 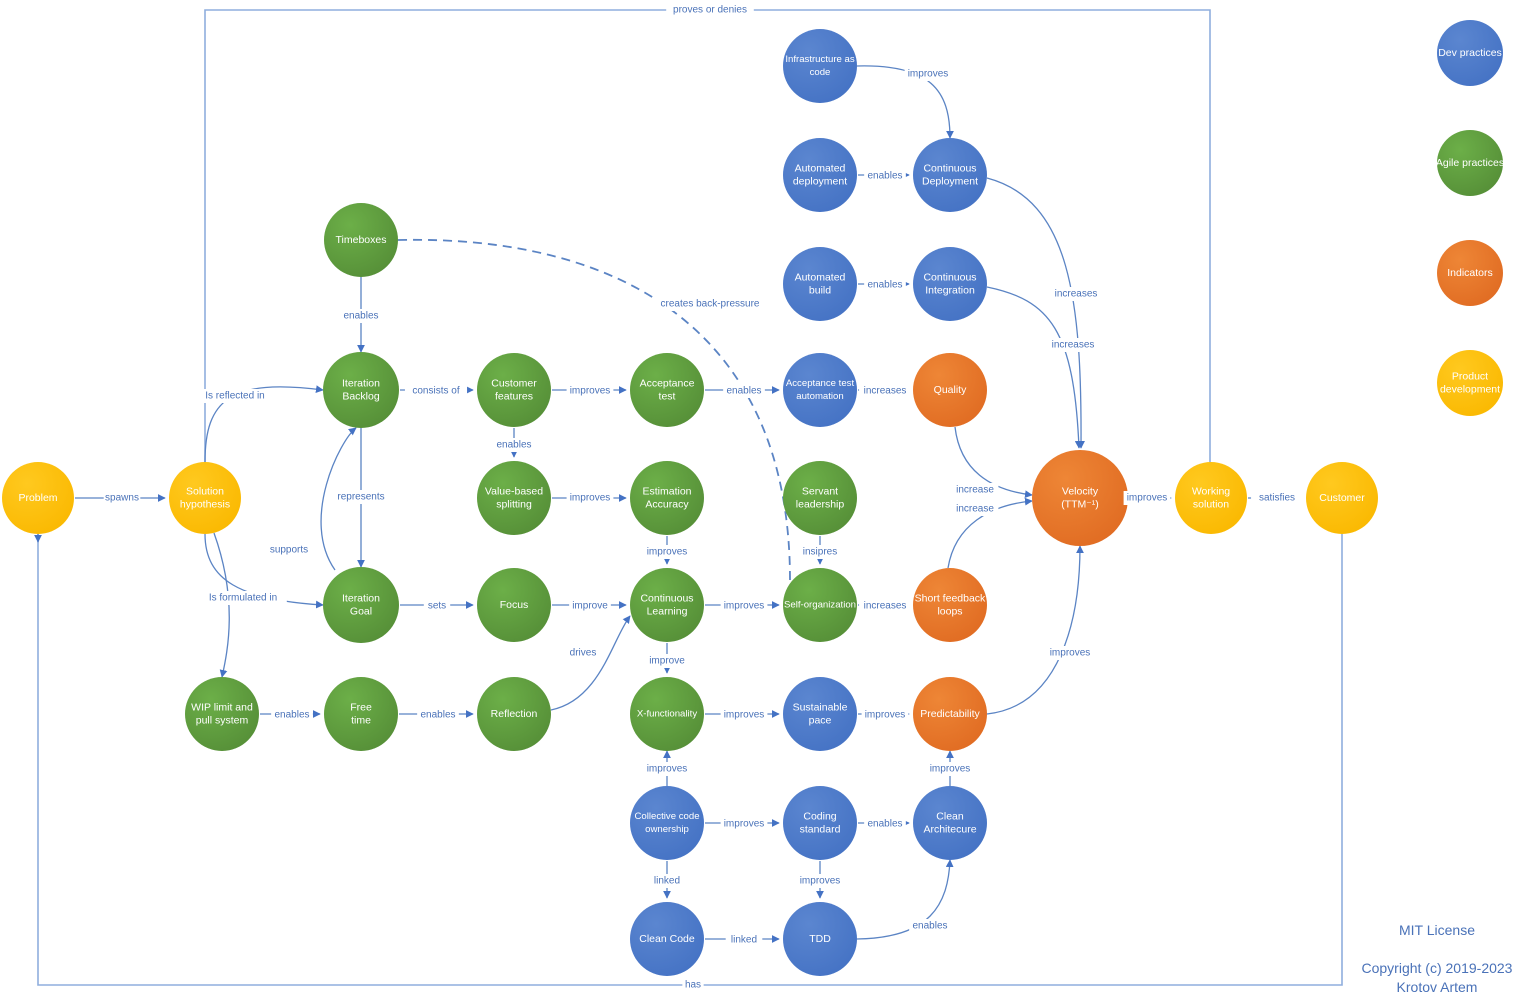 I want to click on node-circle-working-solution, so click(x=1211, y=498).